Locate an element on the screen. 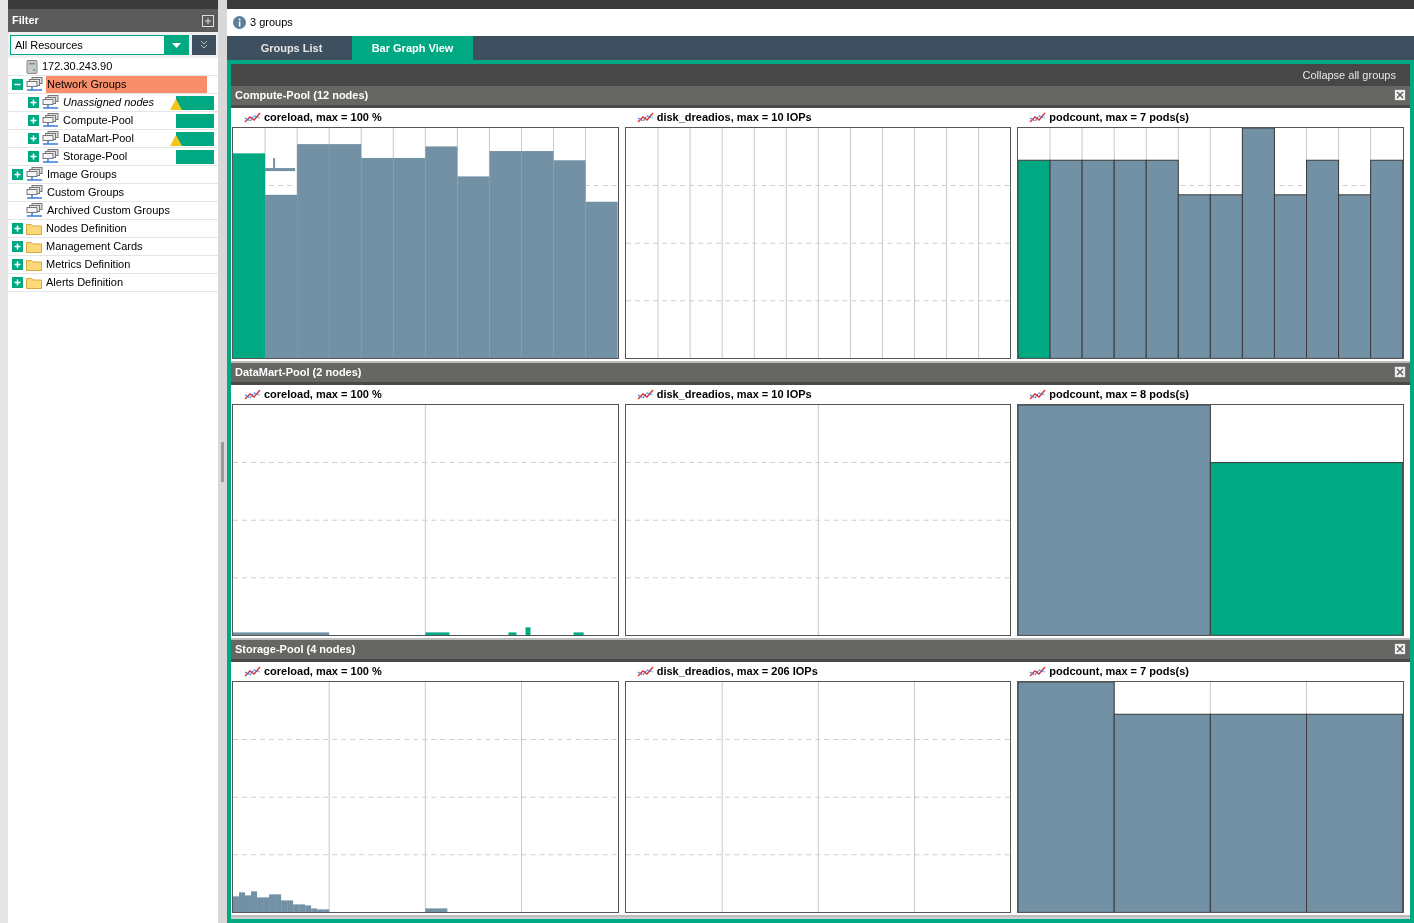 The height and width of the screenshot is (923, 1414). filter-title: Filter is located at coordinates (25, 21).